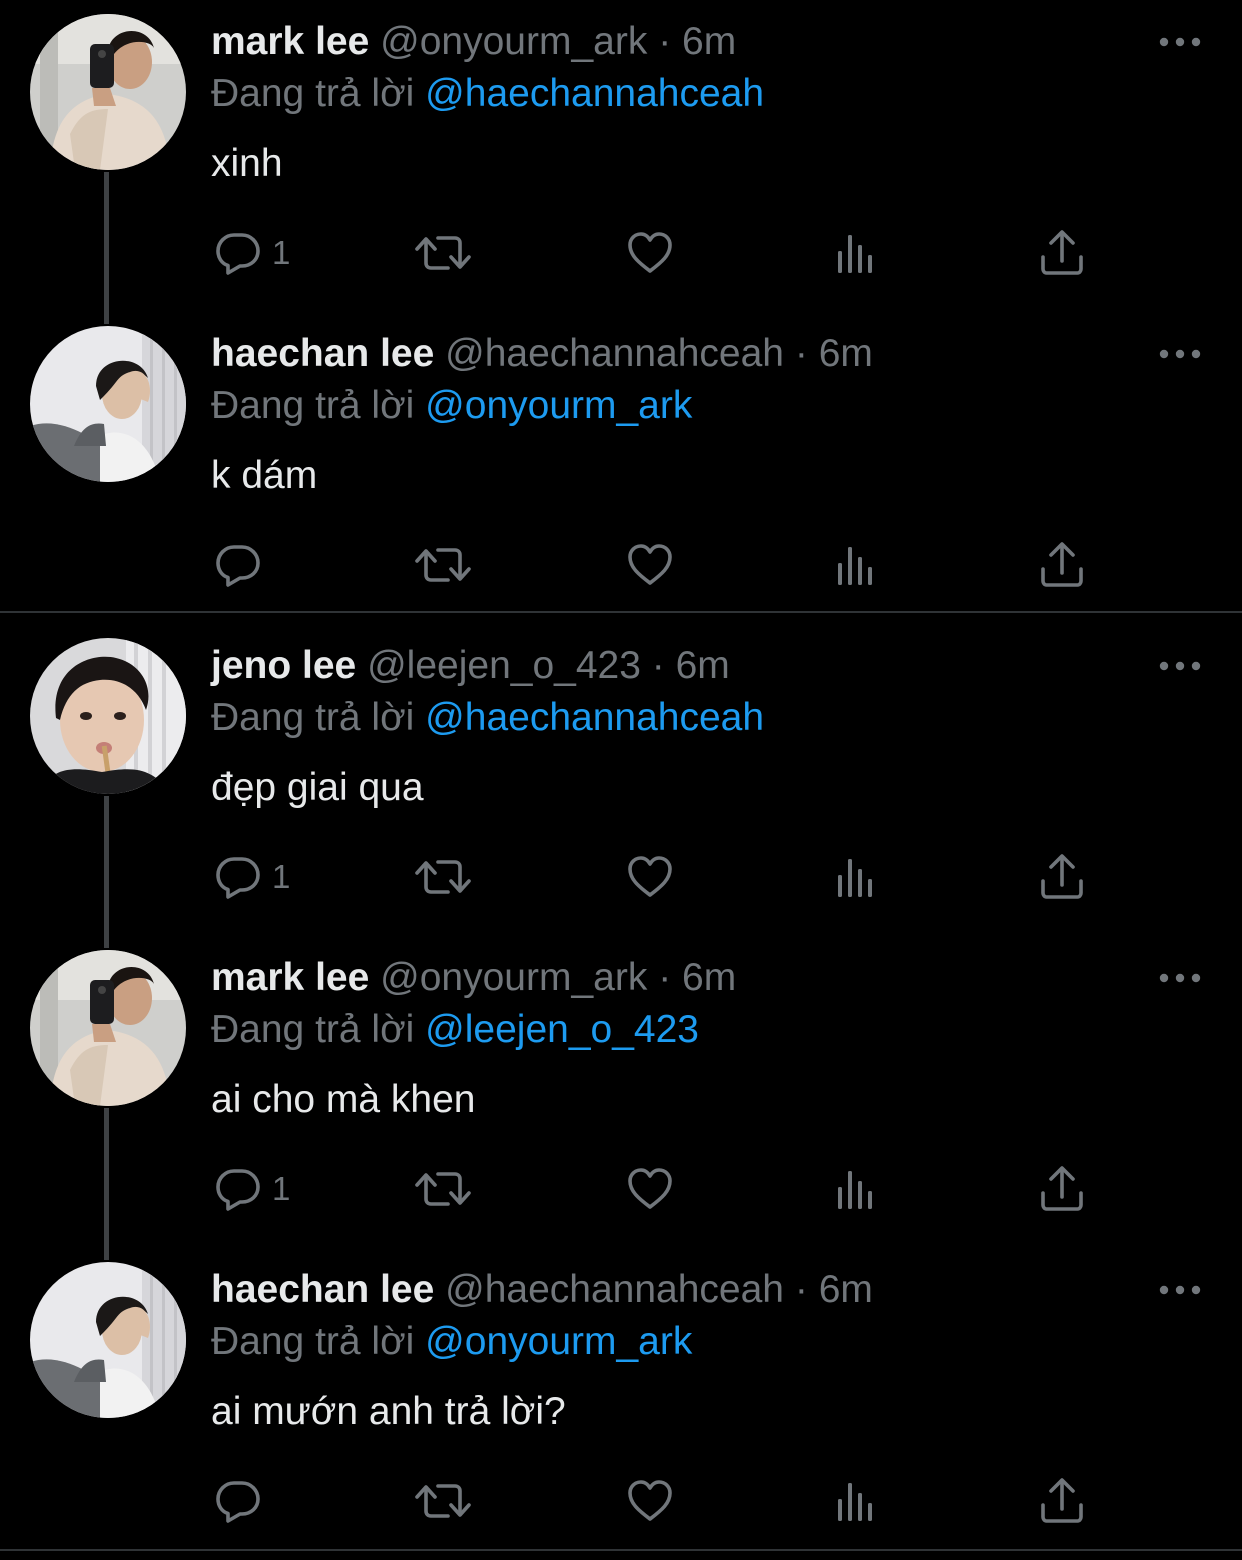  I want to click on action-bar: 1, so click(621, 250).